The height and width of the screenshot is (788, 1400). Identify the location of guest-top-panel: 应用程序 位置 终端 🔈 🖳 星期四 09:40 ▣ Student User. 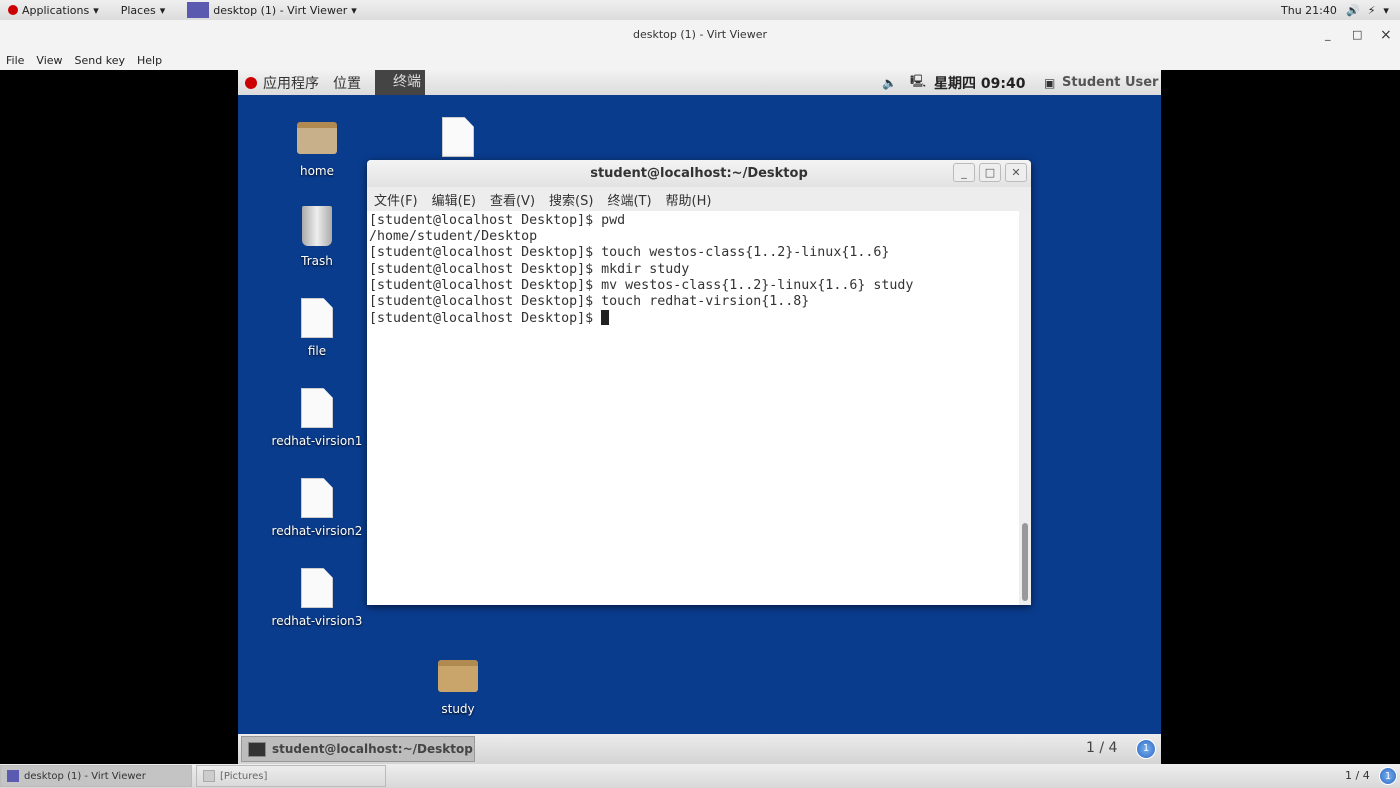
(699, 82).